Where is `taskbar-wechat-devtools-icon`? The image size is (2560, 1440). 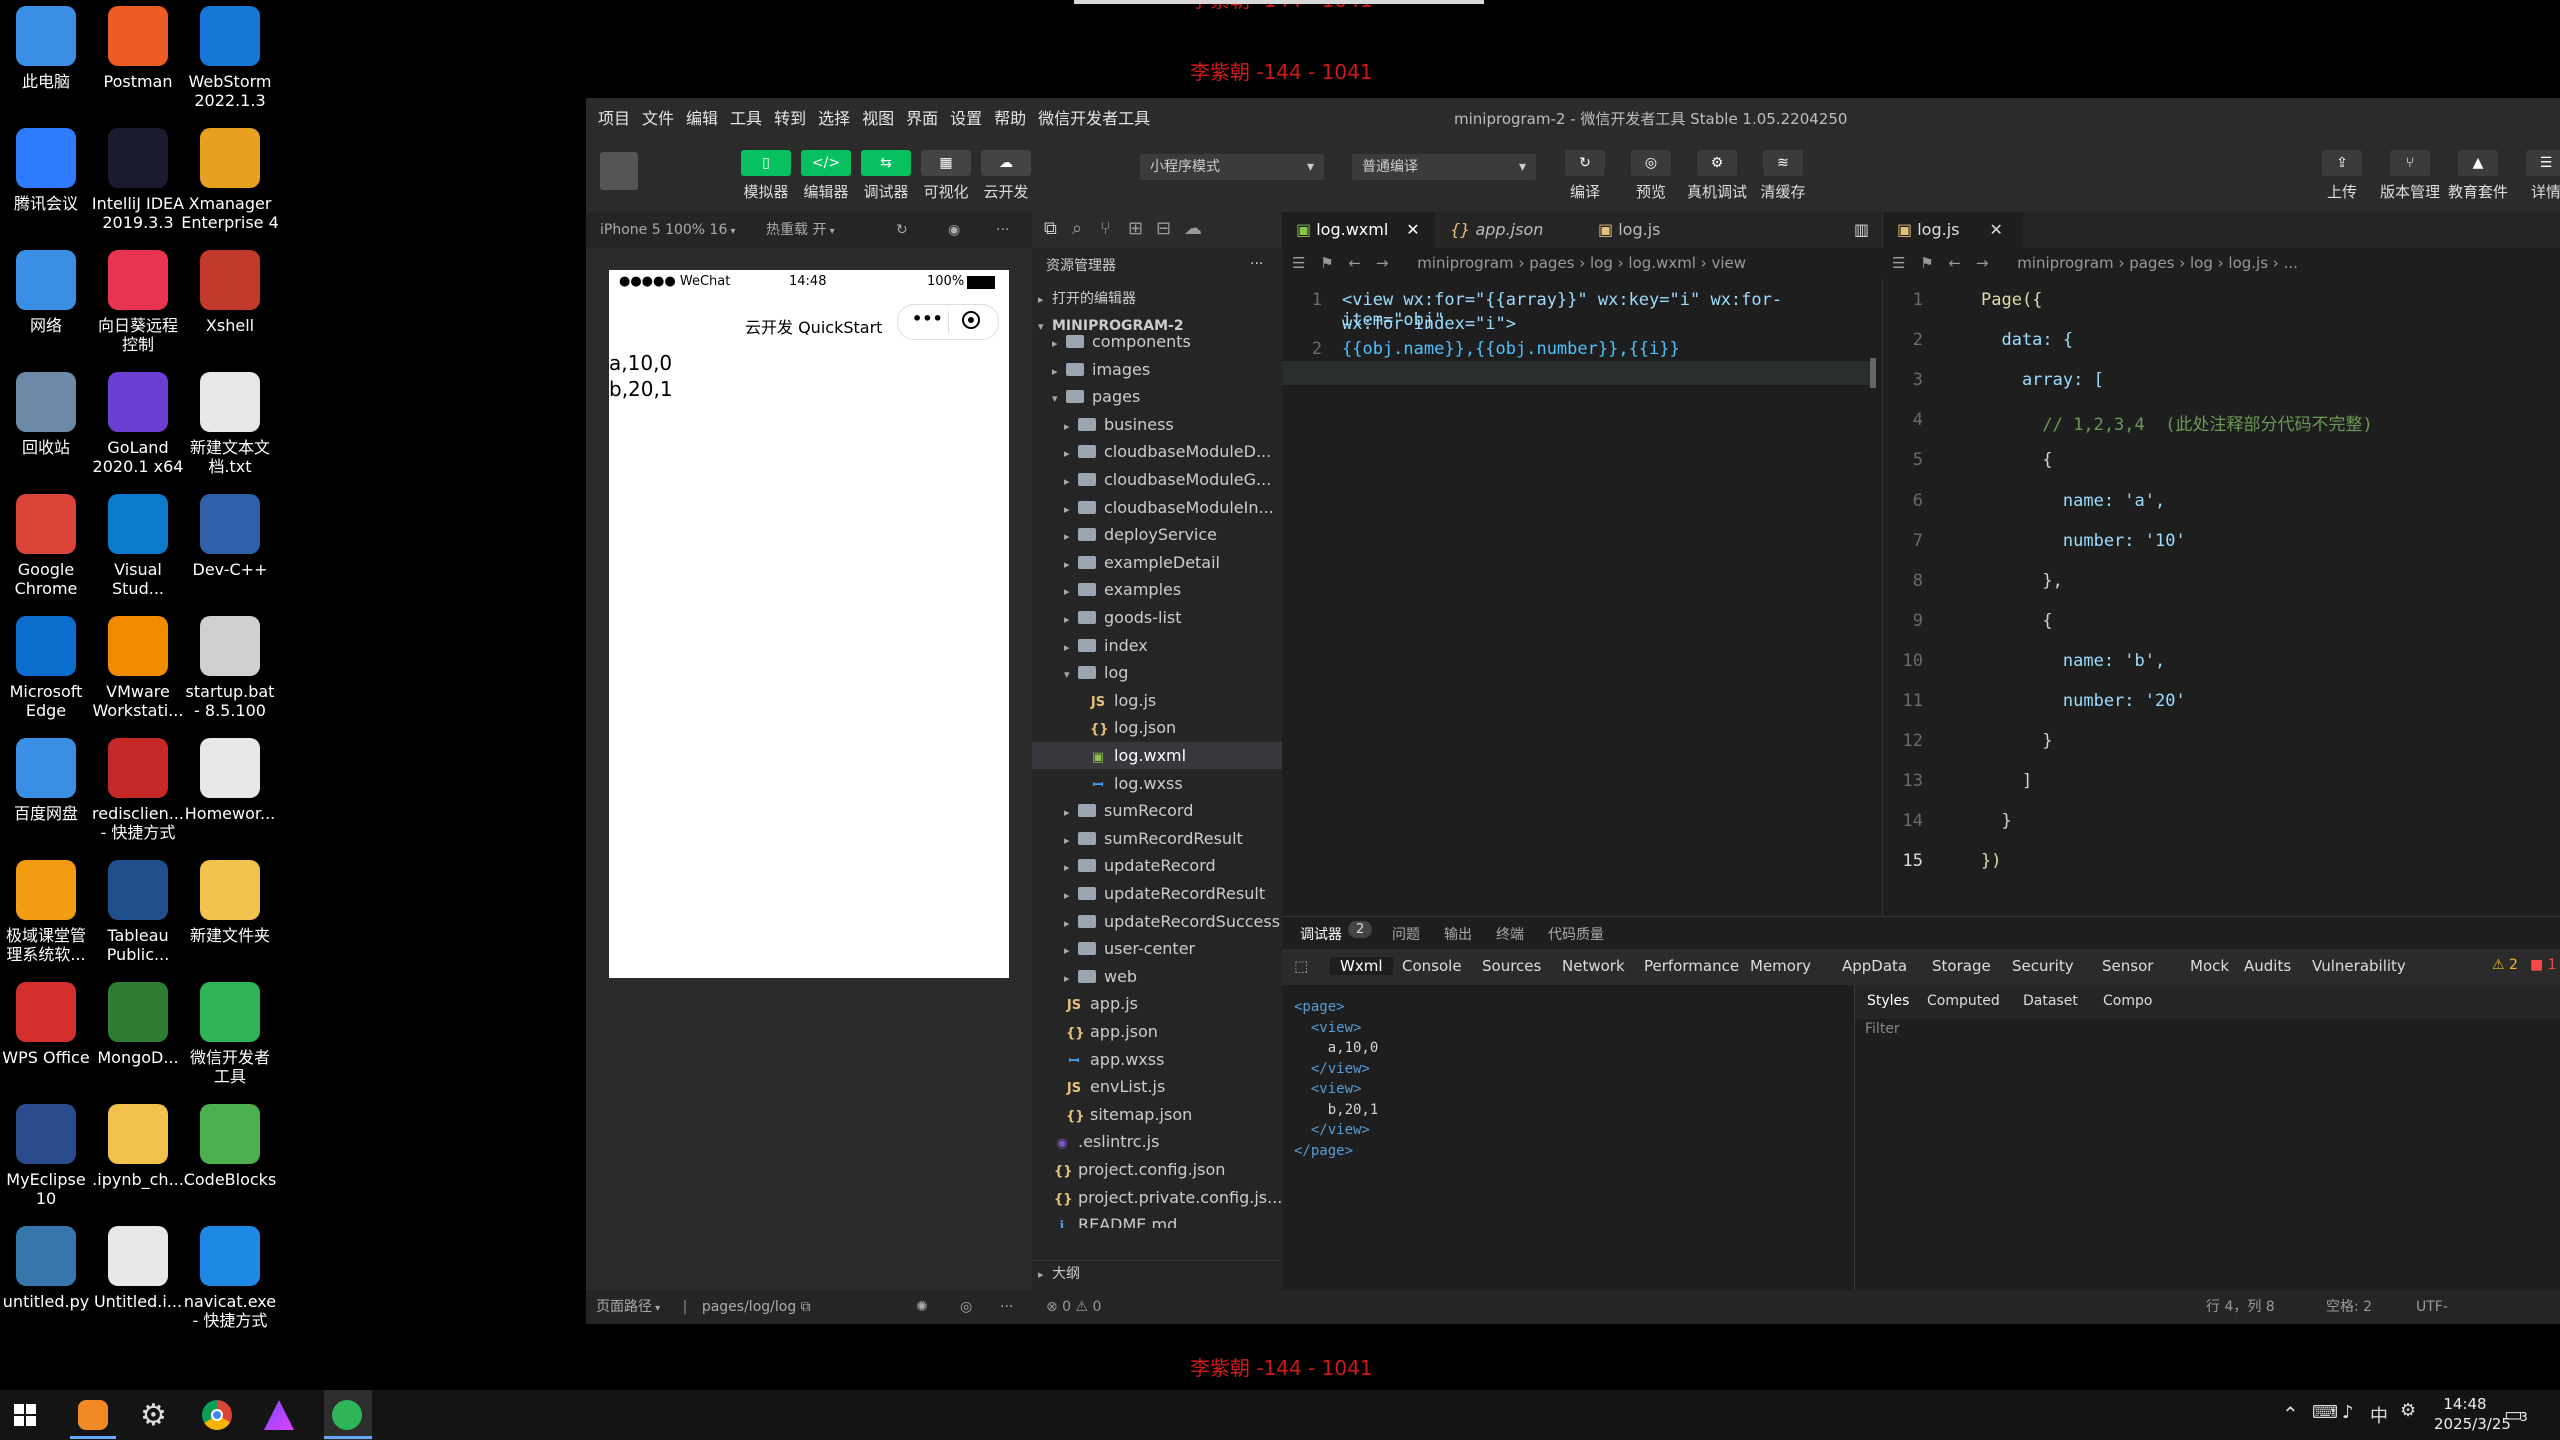 taskbar-wechat-devtools-icon is located at coordinates (347, 1415).